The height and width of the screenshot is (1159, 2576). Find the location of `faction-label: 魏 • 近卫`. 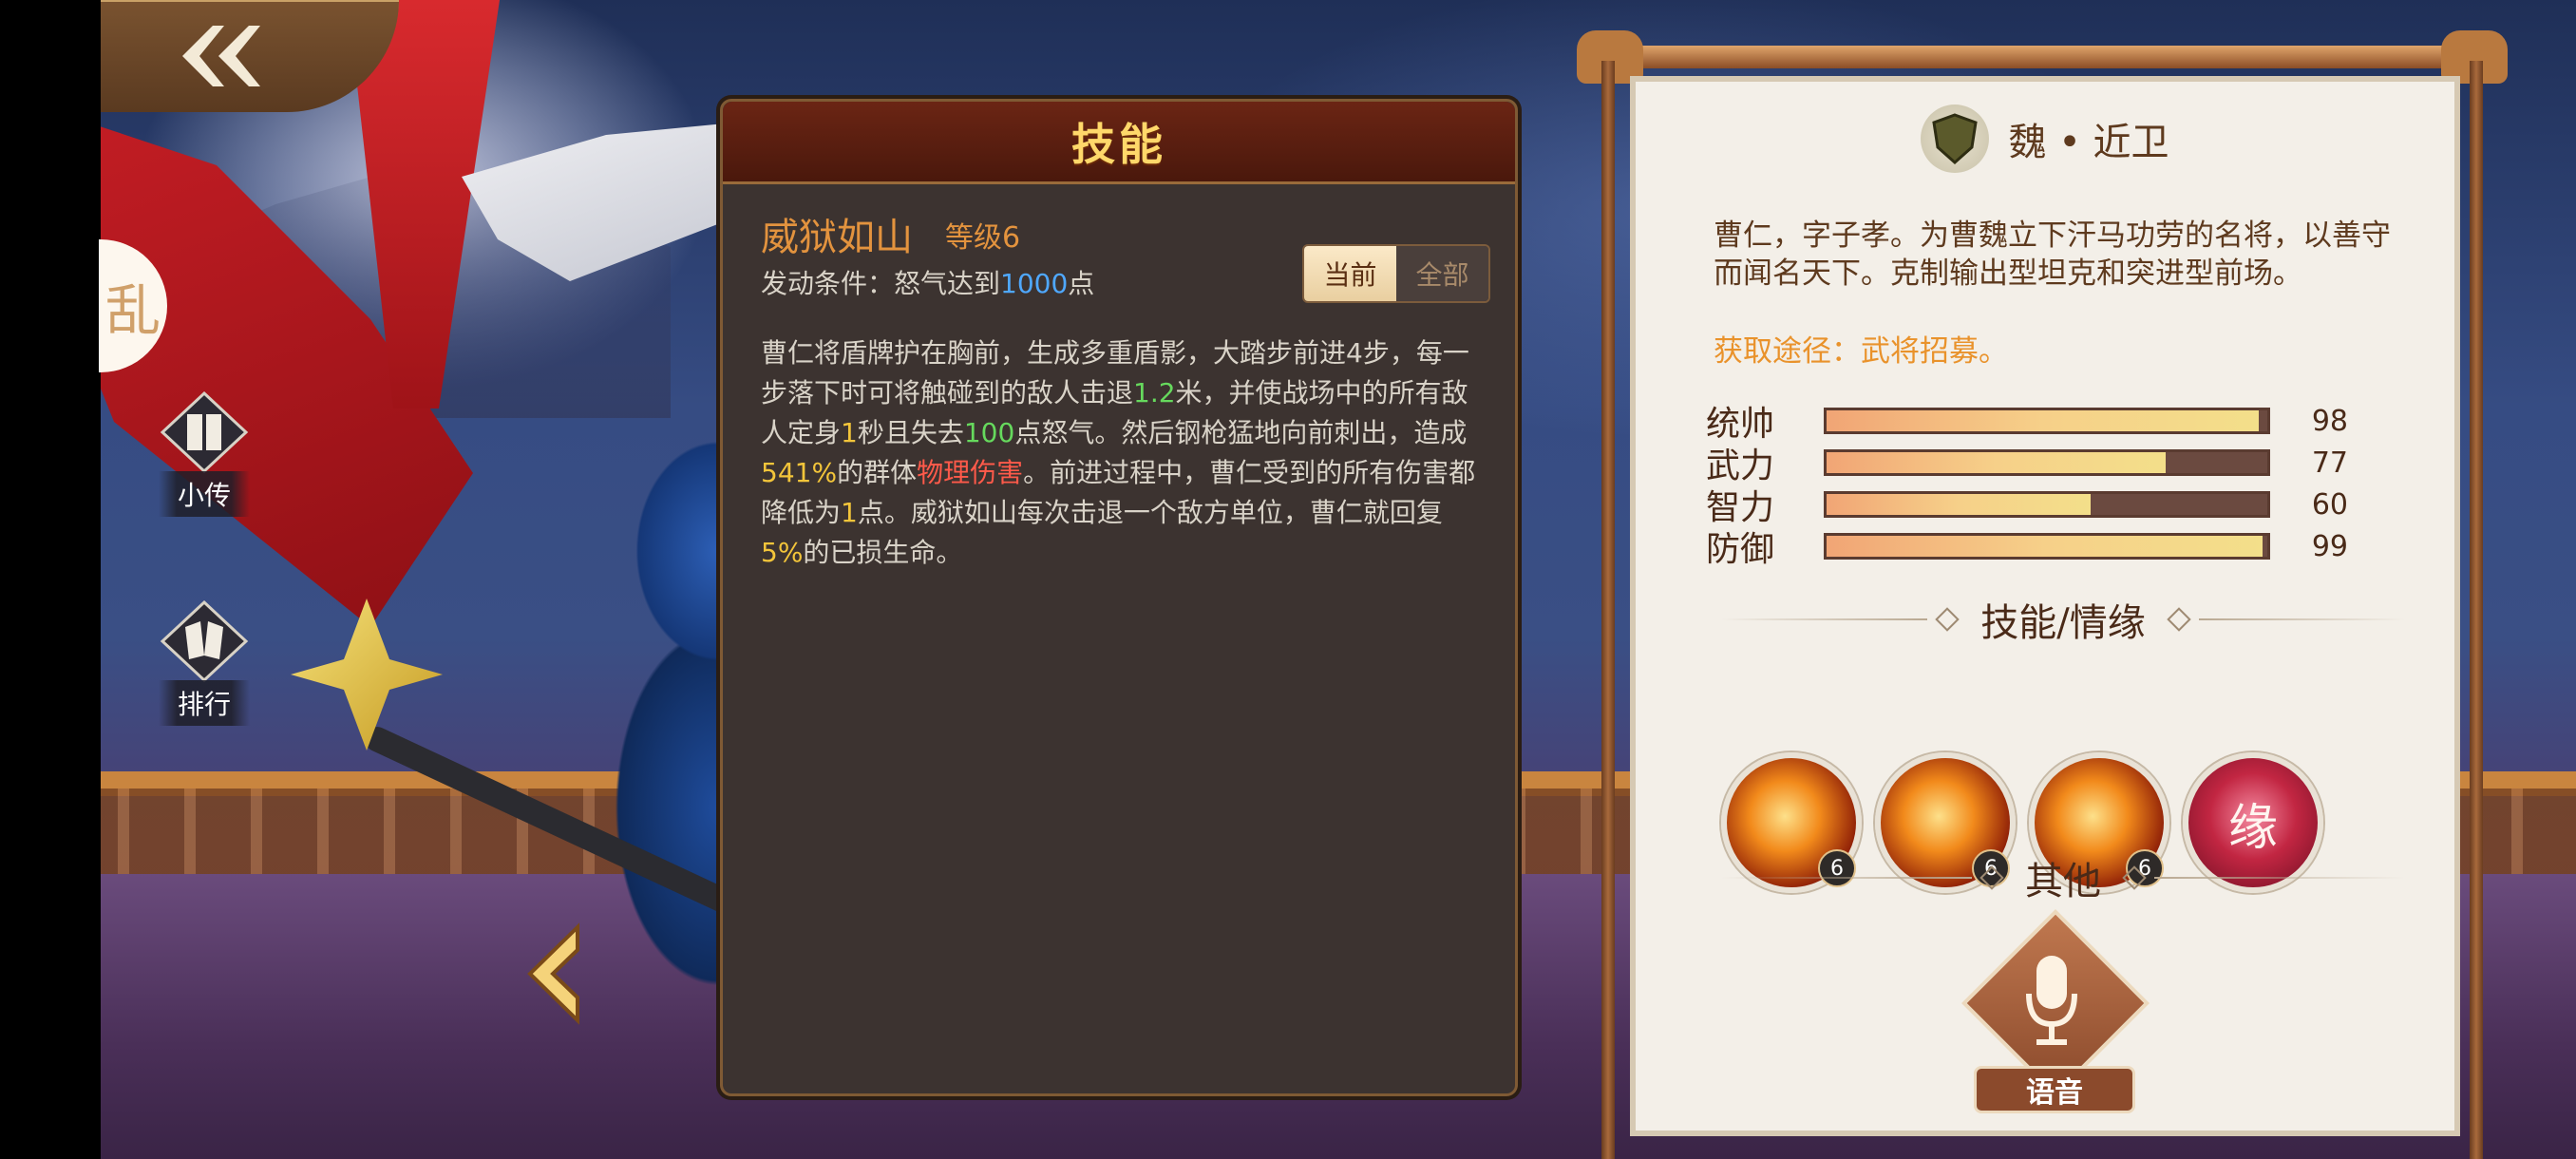

faction-label: 魏 • 近卫 is located at coordinates (2088, 142).